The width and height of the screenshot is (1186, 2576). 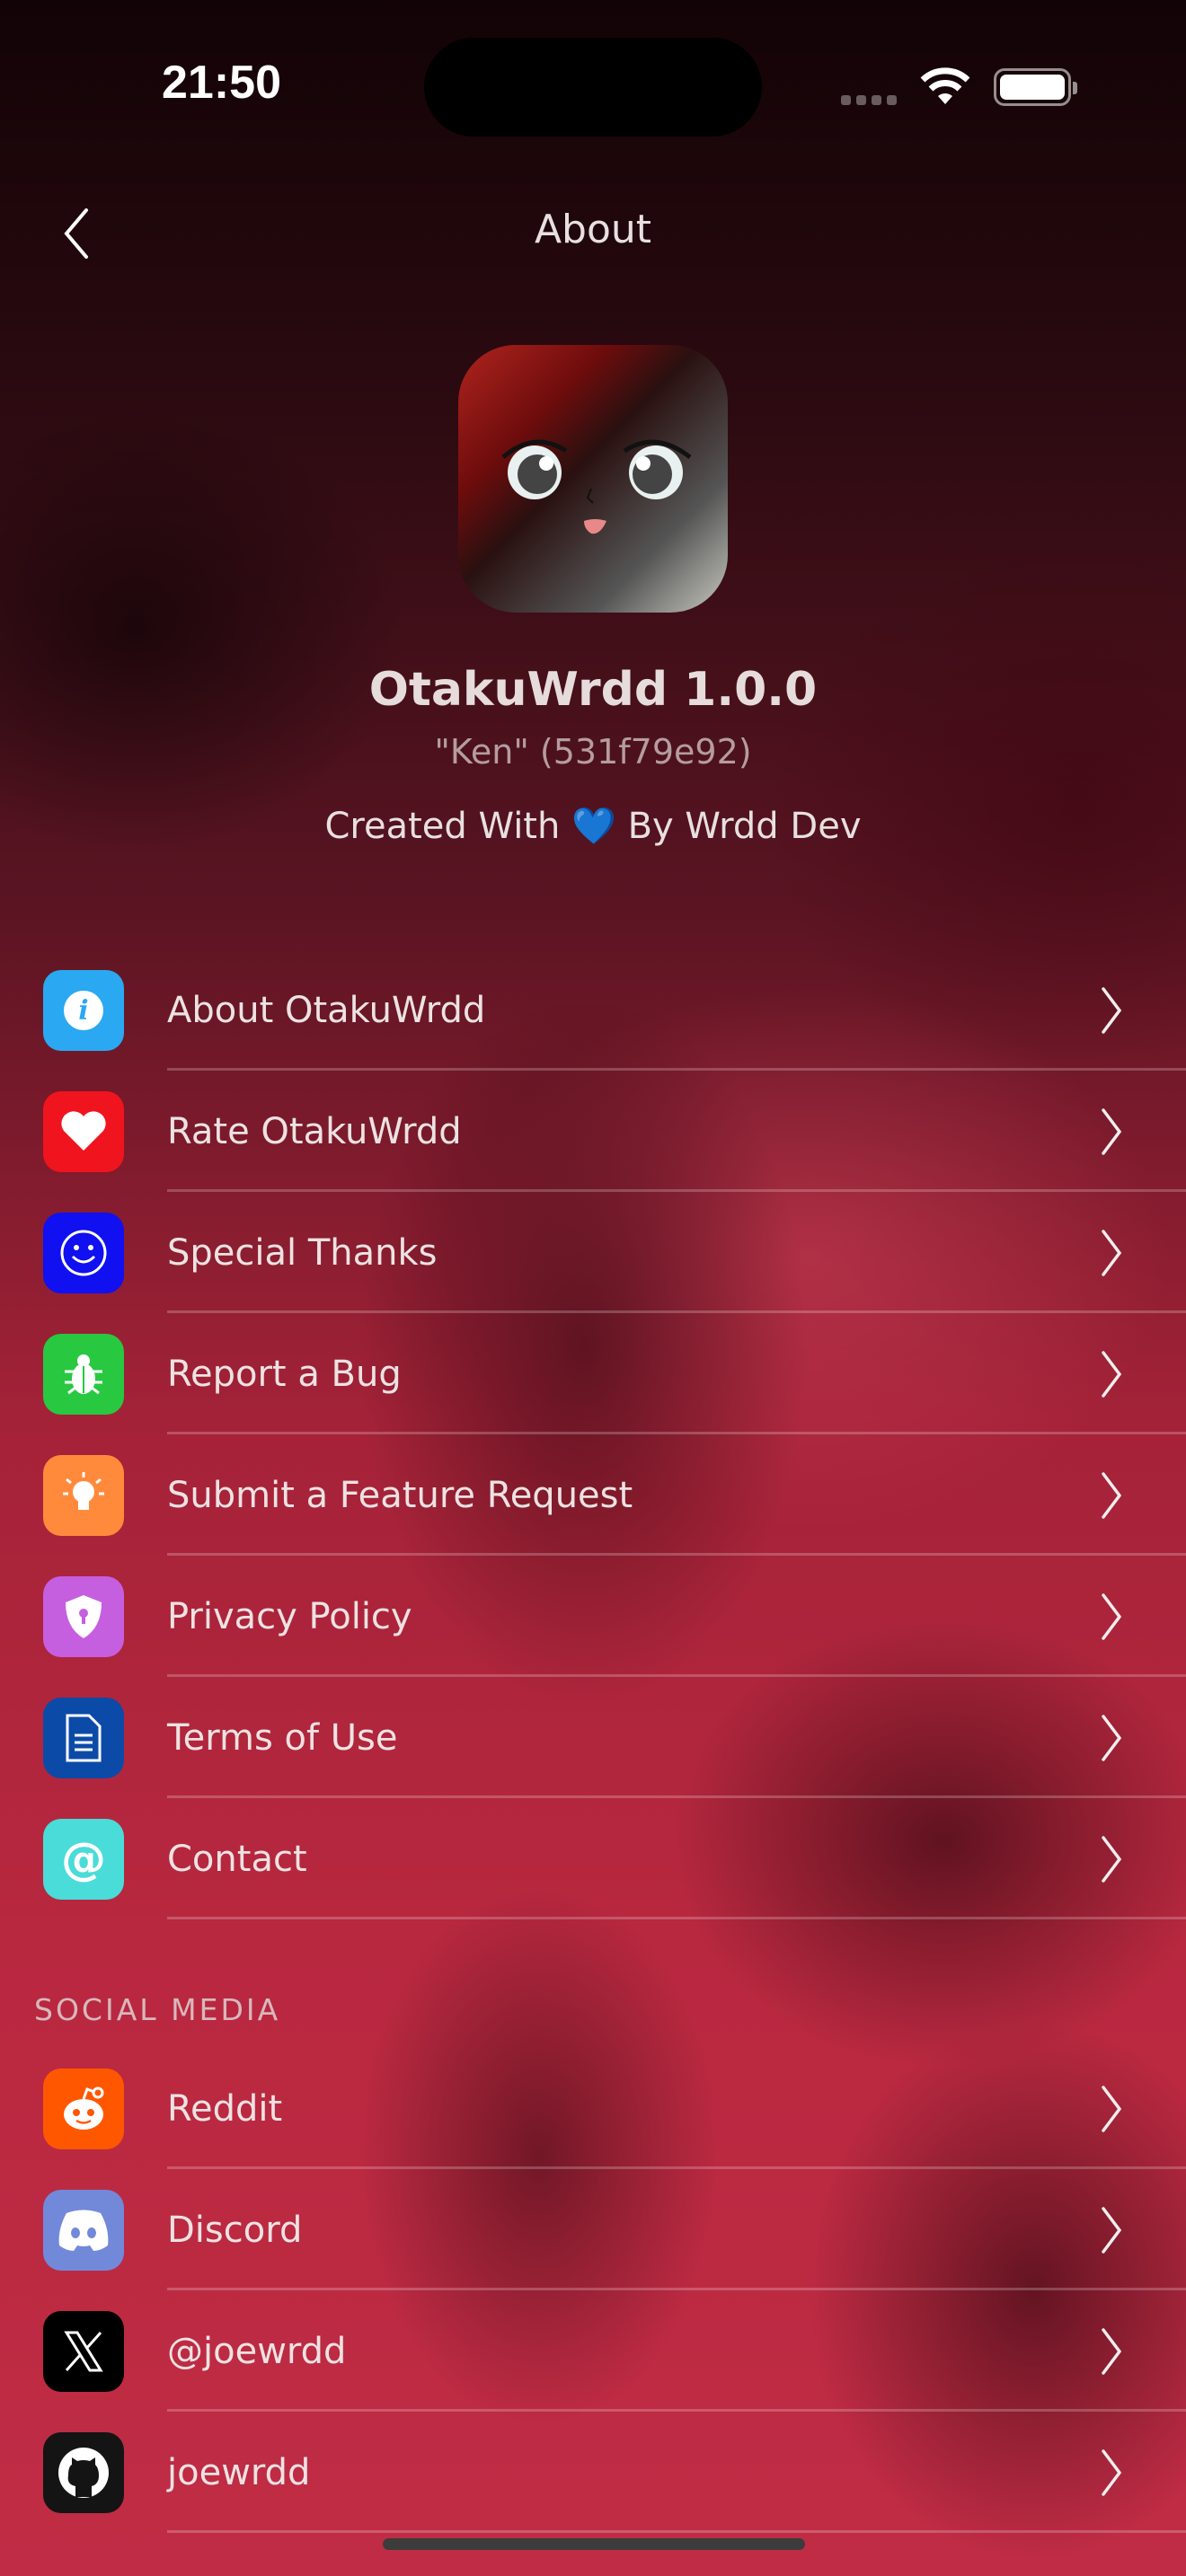 I want to click on page-title: About, so click(x=593, y=229).